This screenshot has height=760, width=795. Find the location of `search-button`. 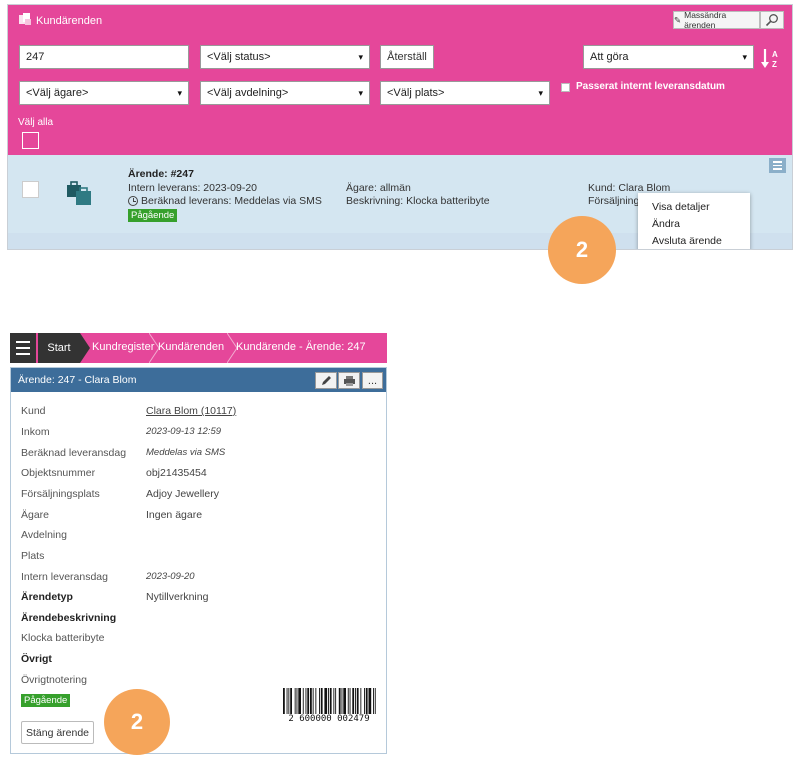

search-button is located at coordinates (772, 20).